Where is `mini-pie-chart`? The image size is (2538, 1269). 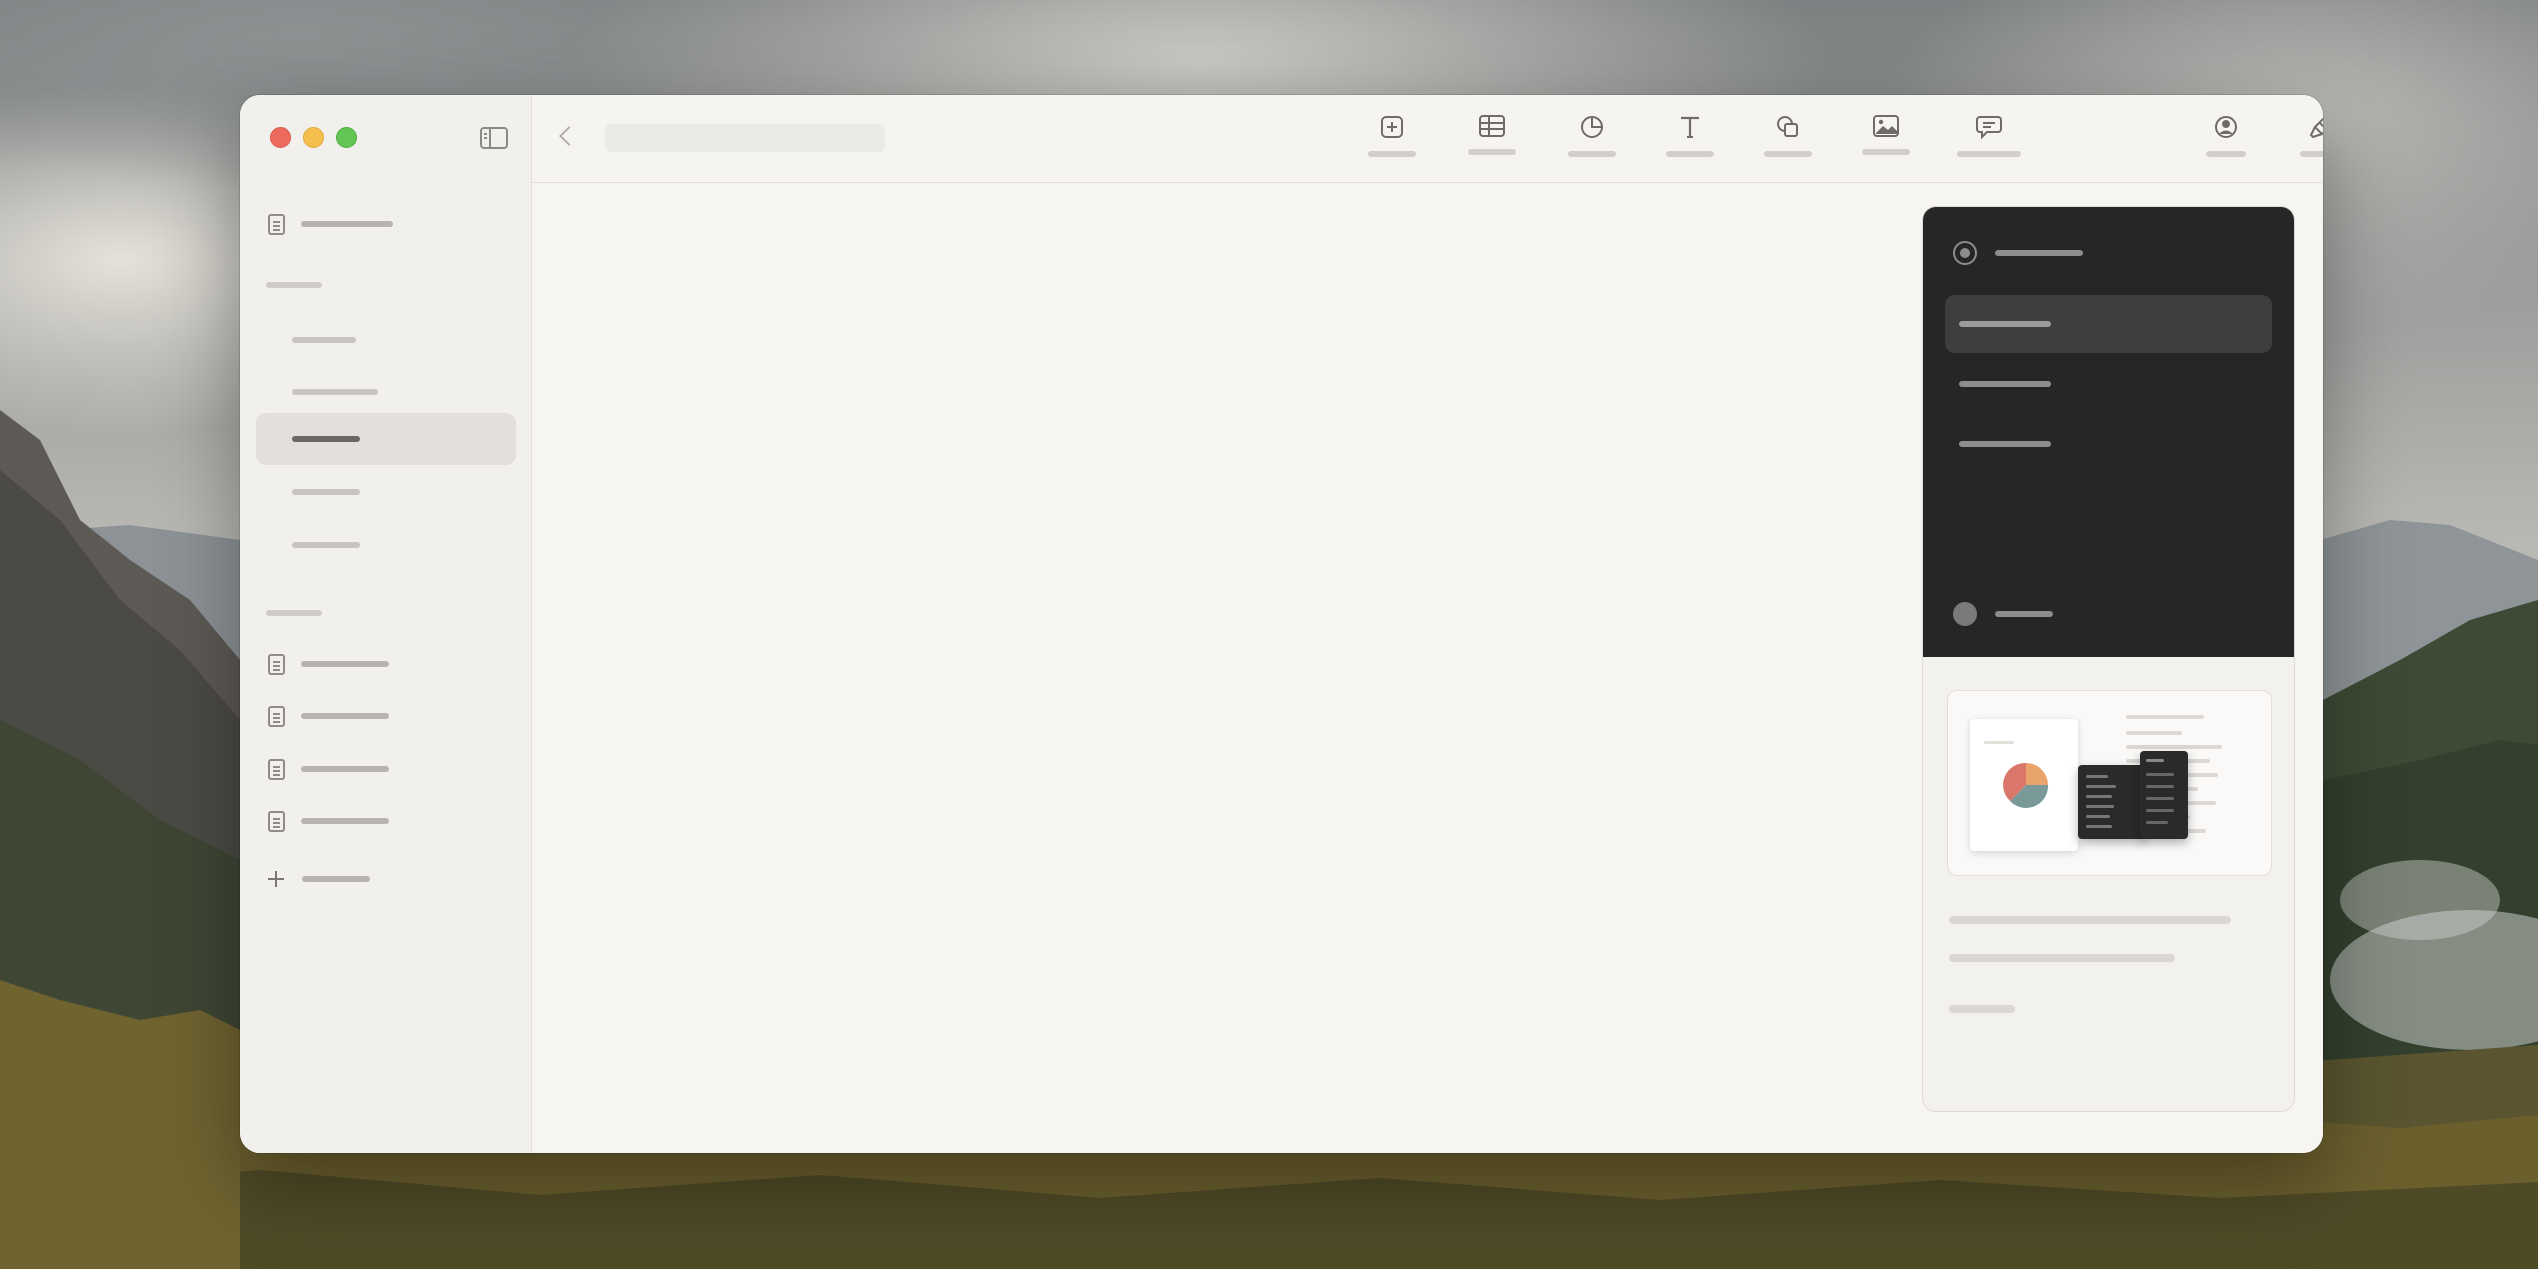
mini-pie-chart is located at coordinates (2026, 785).